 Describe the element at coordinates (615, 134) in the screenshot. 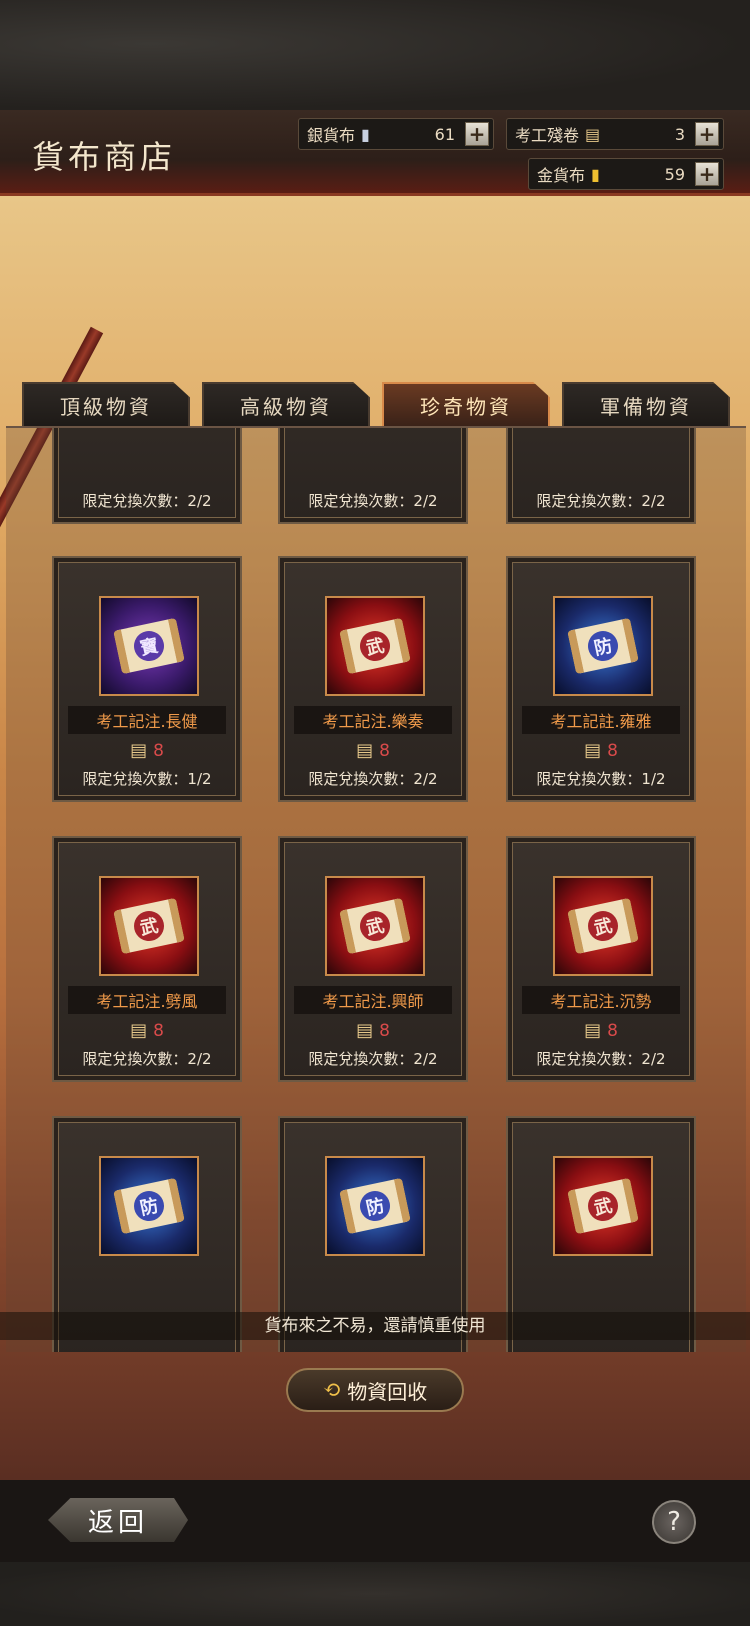

I see `currency-scroll: 考工殘卷 ▤ 3 +` at that location.